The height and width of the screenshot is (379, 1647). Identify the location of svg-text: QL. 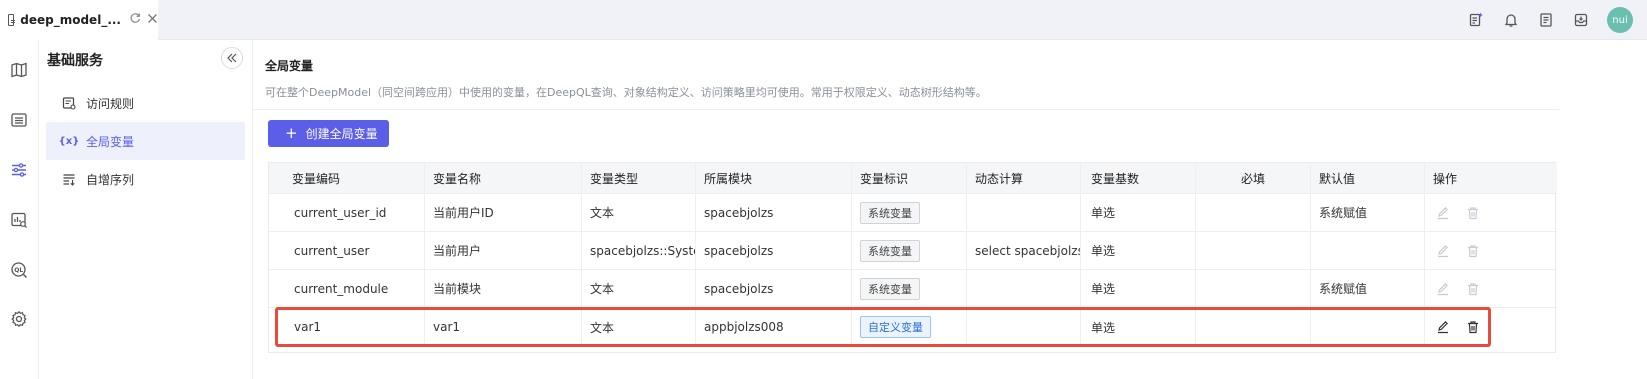
(18, 270).